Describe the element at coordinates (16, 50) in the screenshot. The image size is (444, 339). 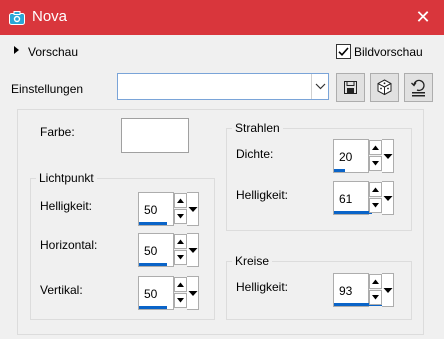
I see `expand-preview-icon` at that location.